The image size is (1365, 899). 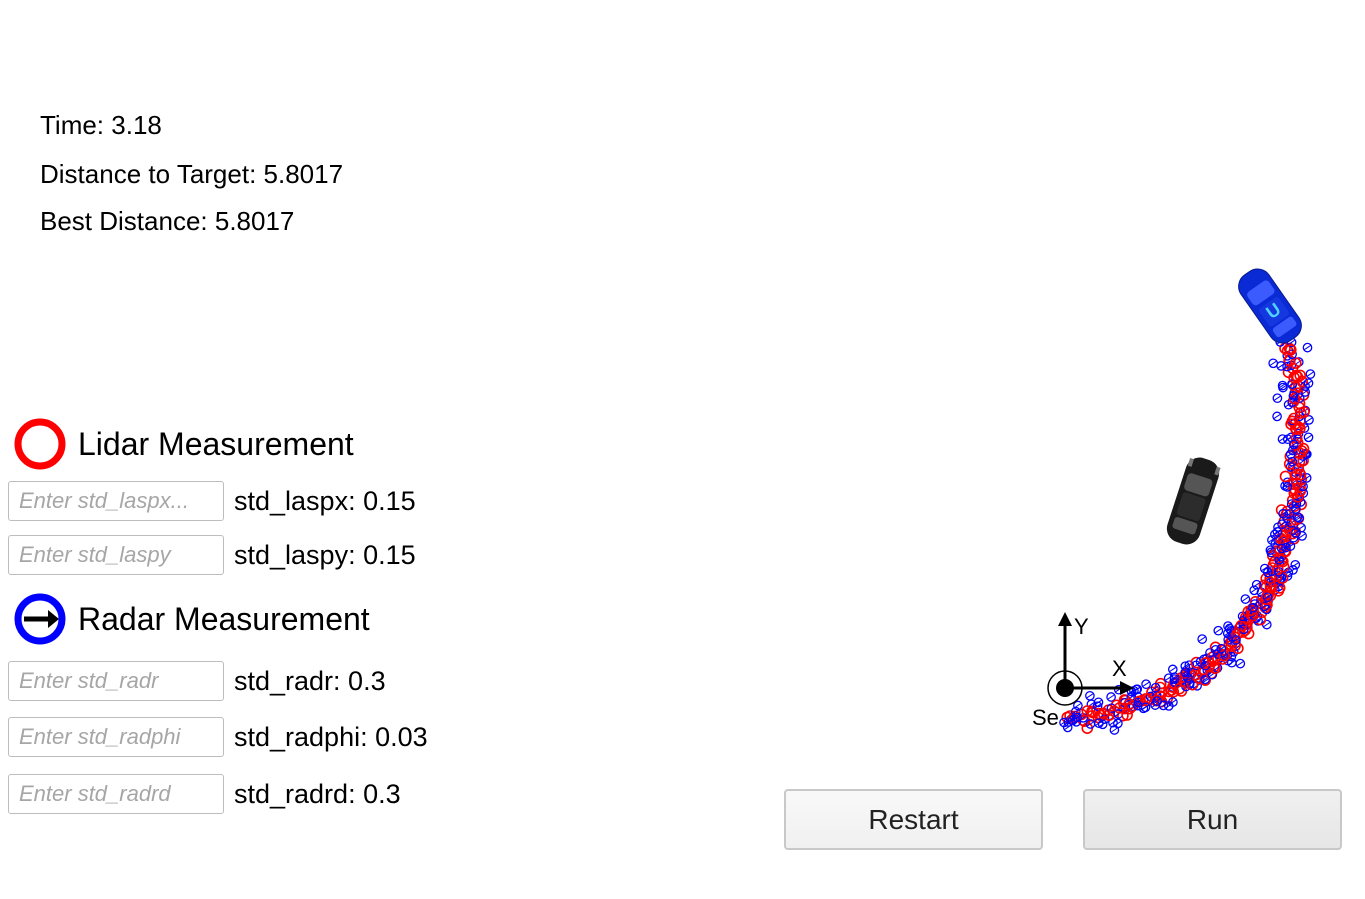 What do you see at coordinates (101, 125) in the screenshot?
I see `time-readout: Time: 3.18` at bounding box center [101, 125].